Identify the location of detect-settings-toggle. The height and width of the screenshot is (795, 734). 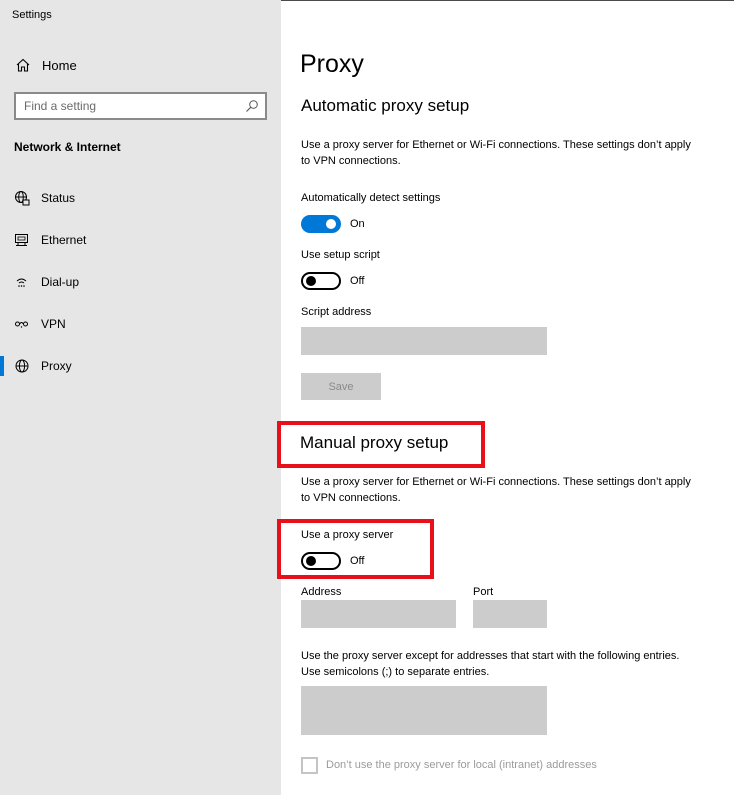
(321, 224).